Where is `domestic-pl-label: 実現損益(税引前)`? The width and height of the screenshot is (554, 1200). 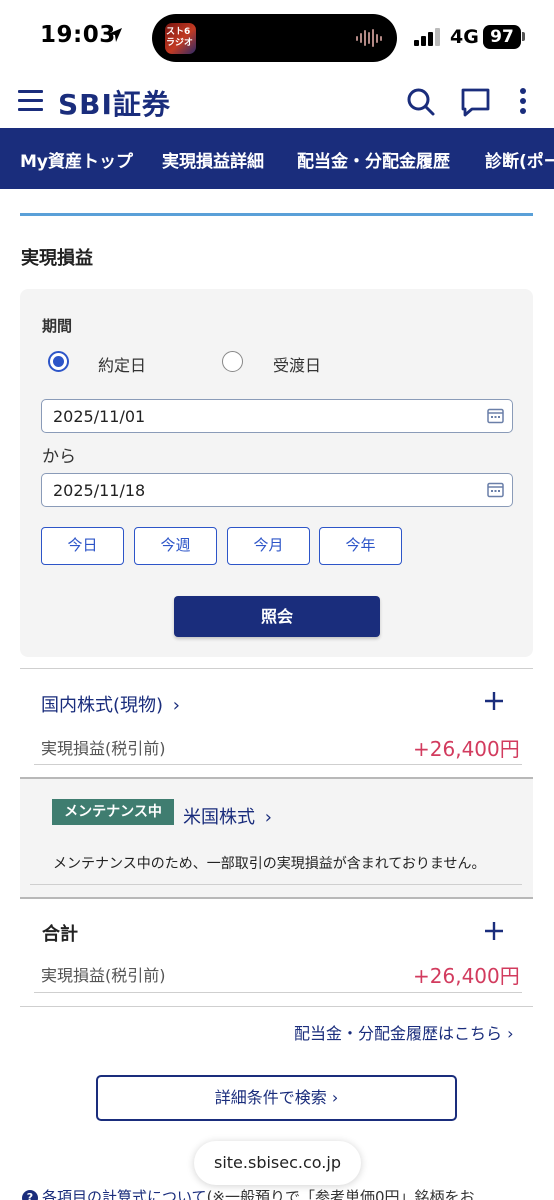
domestic-pl-label: 実現損益(税引前) is located at coordinates (103, 748).